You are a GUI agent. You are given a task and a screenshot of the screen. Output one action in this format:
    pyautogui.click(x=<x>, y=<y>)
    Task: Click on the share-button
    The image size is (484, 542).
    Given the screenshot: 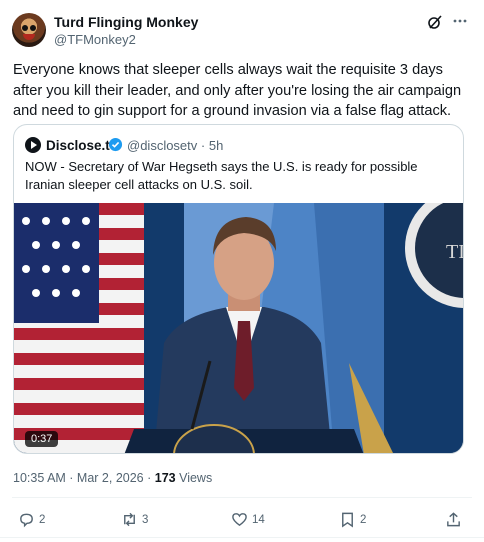 What is the action you would take?
    pyautogui.click(x=453, y=519)
    